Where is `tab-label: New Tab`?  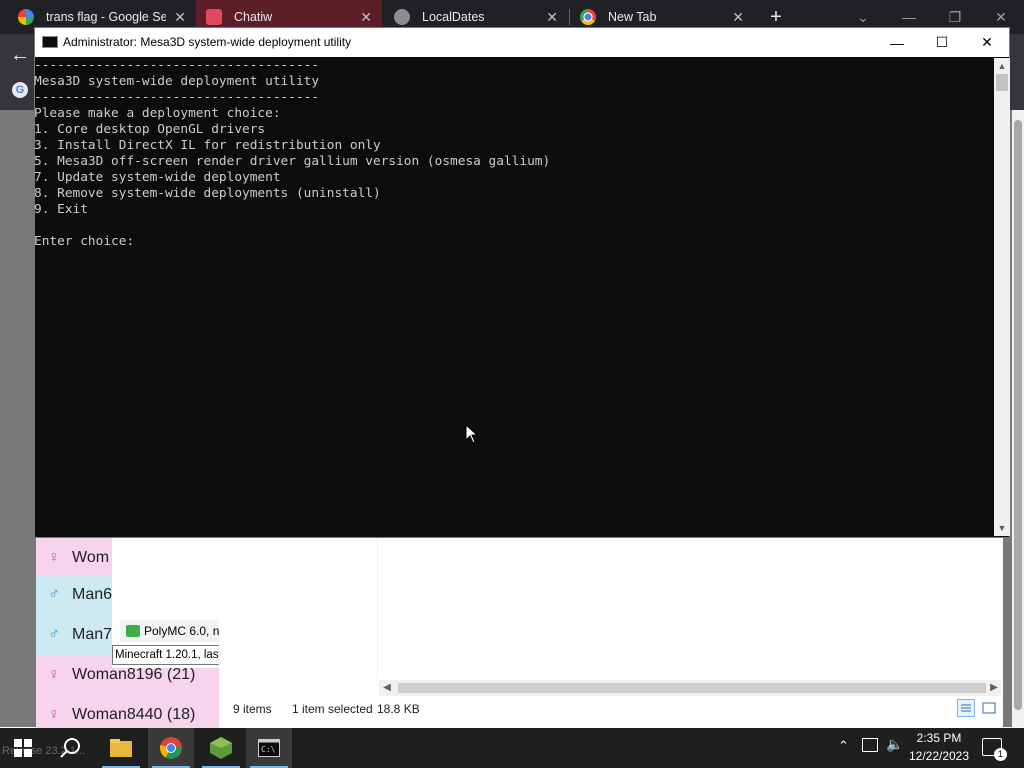
tab-label: New Tab is located at coordinates (632, 17).